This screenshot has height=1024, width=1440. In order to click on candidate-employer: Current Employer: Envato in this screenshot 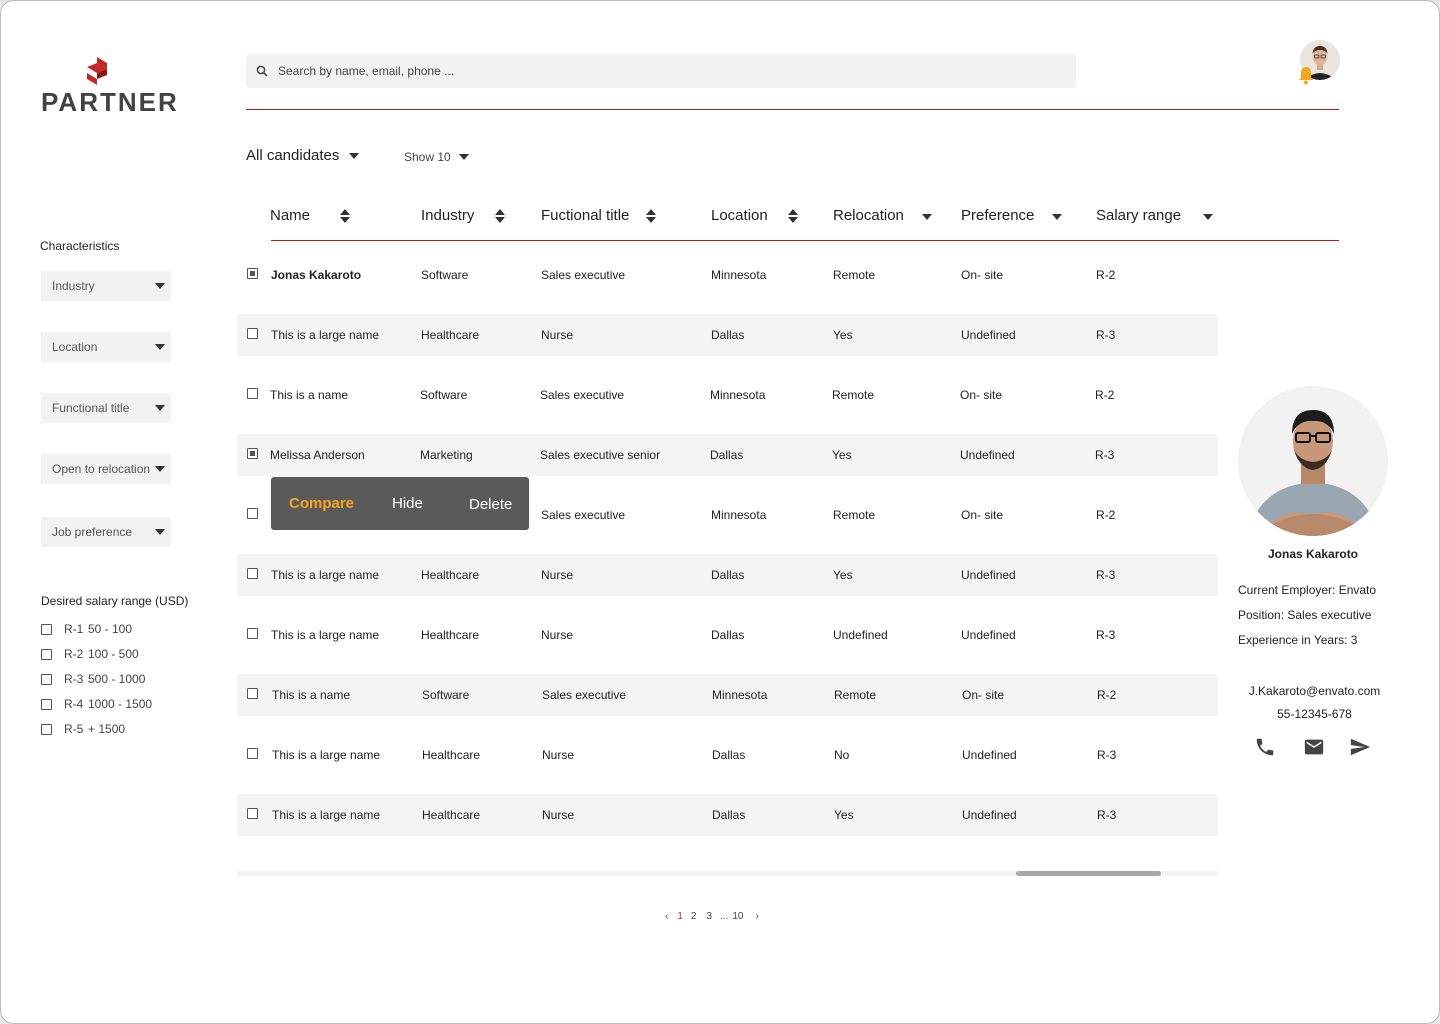, I will do `click(1307, 590)`.